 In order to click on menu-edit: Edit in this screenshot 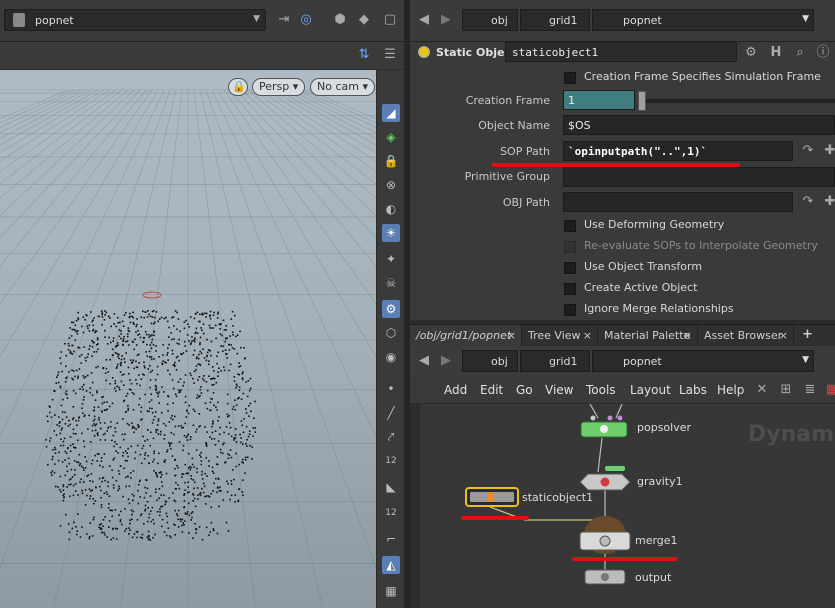, I will do `click(491, 390)`.